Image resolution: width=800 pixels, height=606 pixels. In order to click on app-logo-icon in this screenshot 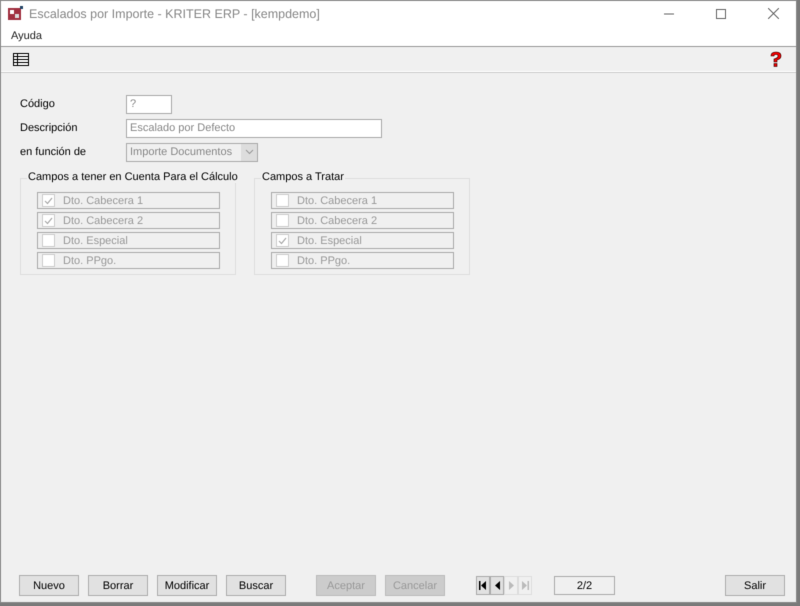, I will do `click(15, 14)`.